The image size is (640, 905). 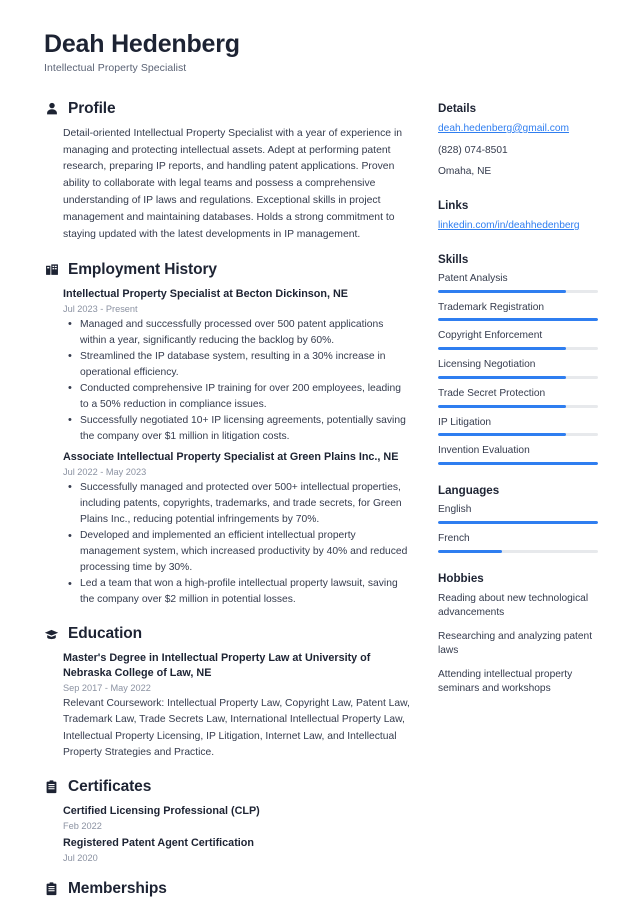 What do you see at coordinates (469, 491) in the screenshot?
I see `sidebar-languages-title: Languages` at bounding box center [469, 491].